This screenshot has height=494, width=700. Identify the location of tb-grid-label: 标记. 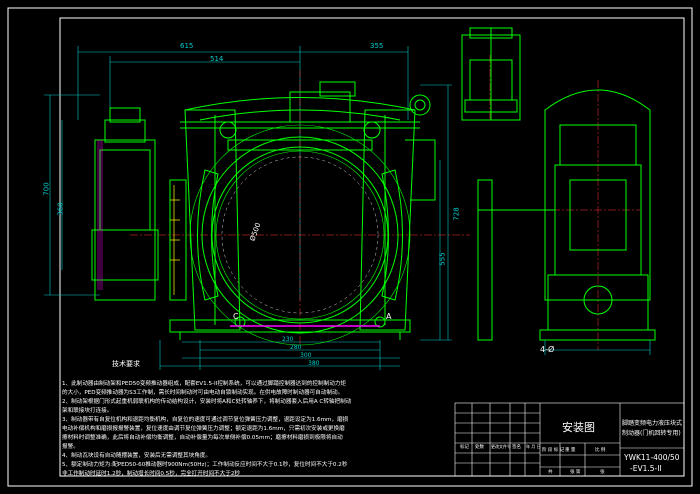
(464, 447).